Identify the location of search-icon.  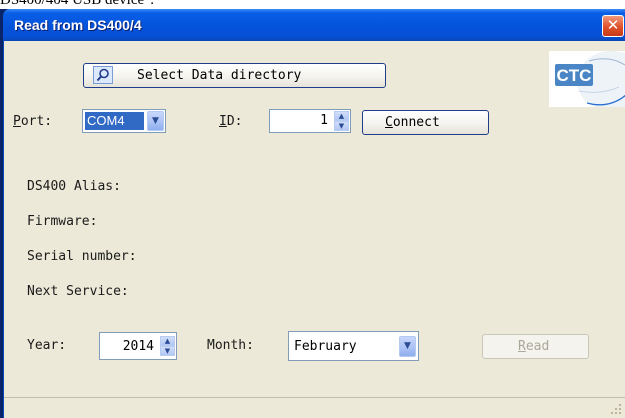
(103, 75).